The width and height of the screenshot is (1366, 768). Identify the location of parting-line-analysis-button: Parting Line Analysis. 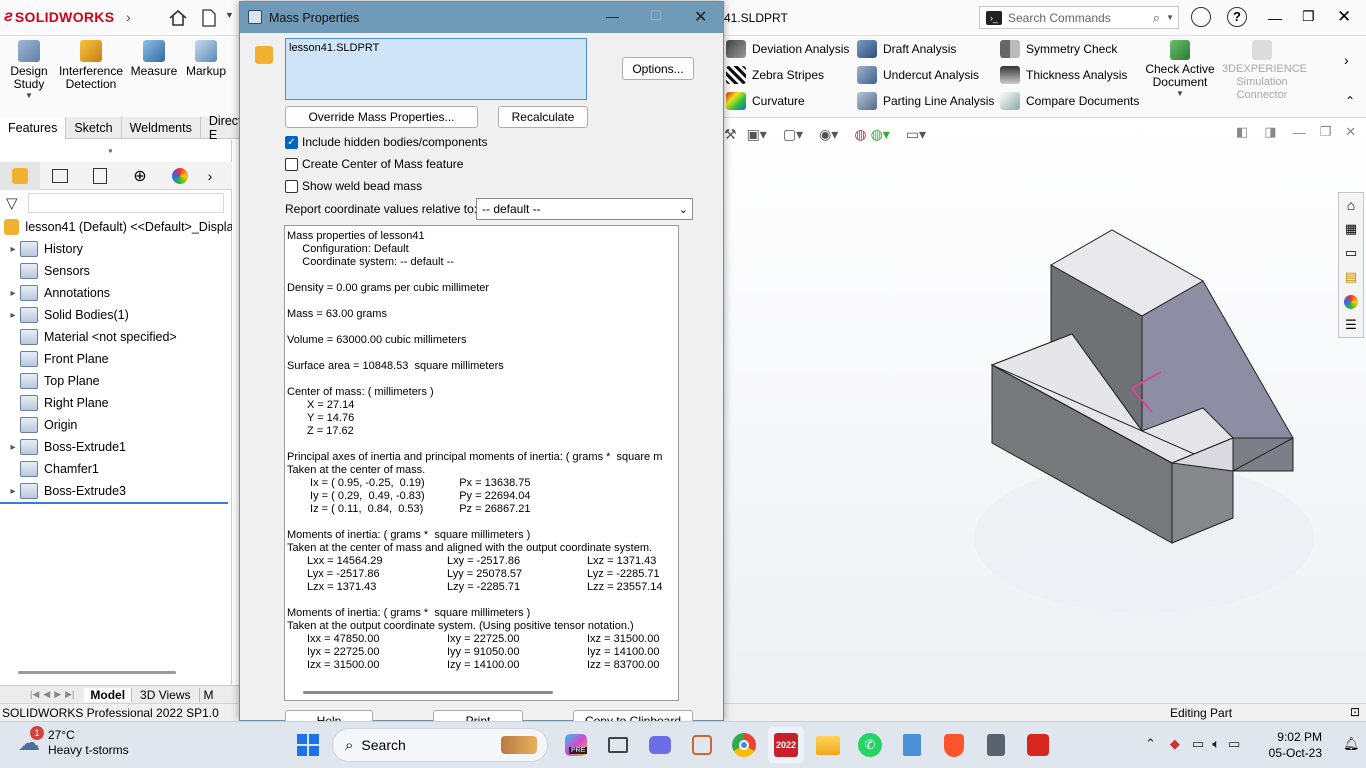
(925, 101).